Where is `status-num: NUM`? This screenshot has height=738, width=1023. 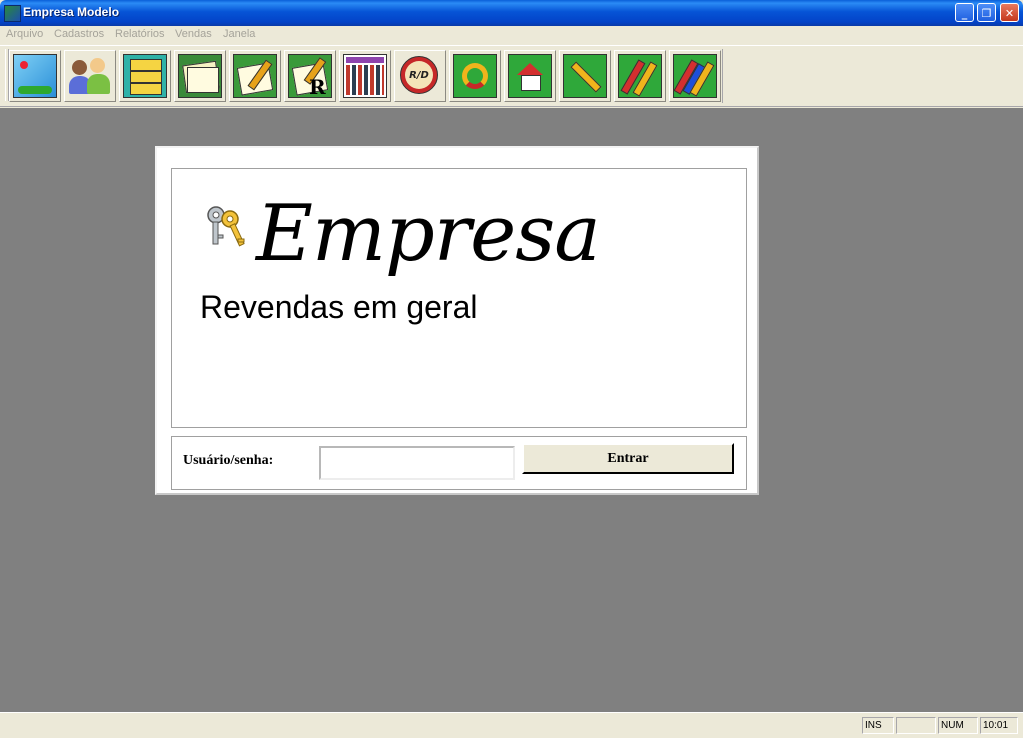
status-num: NUM is located at coordinates (958, 725).